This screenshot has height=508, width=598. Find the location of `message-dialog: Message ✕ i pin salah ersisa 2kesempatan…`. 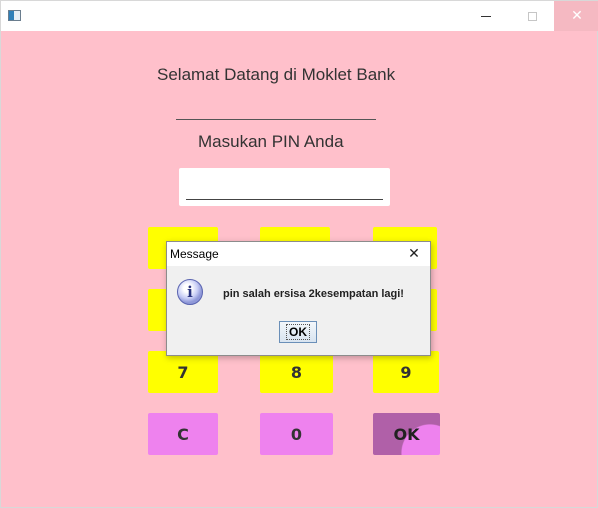

message-dialog: Message ✕ i pin salah ersisa 2kesempatan… is located at coordinates (298, 298).